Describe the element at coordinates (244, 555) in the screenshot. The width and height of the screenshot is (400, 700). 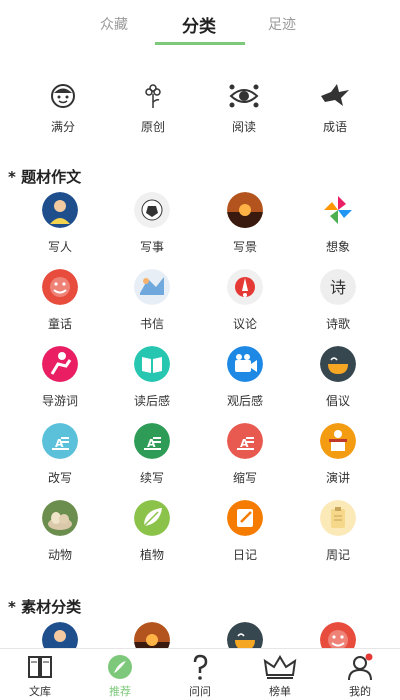
I see `category-label: 日记` at that location.